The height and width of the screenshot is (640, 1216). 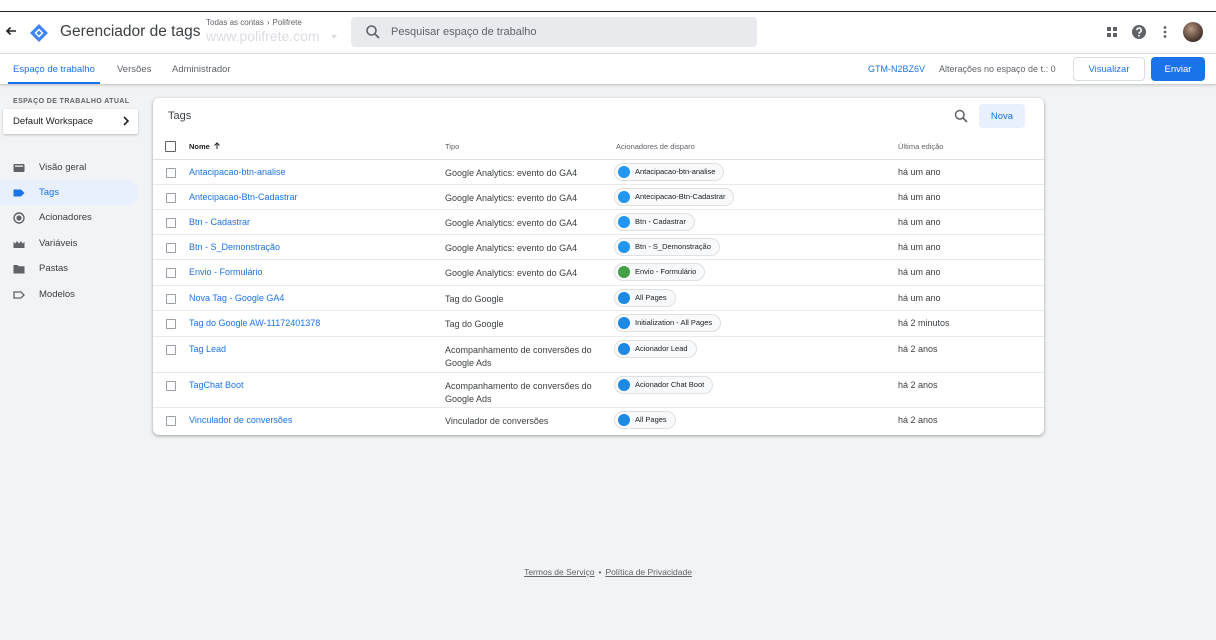 What do you see at coordinates (920, 146) in the screenshot?
I see `column-header-edited: Última edição` at bounding box center [920, 146].